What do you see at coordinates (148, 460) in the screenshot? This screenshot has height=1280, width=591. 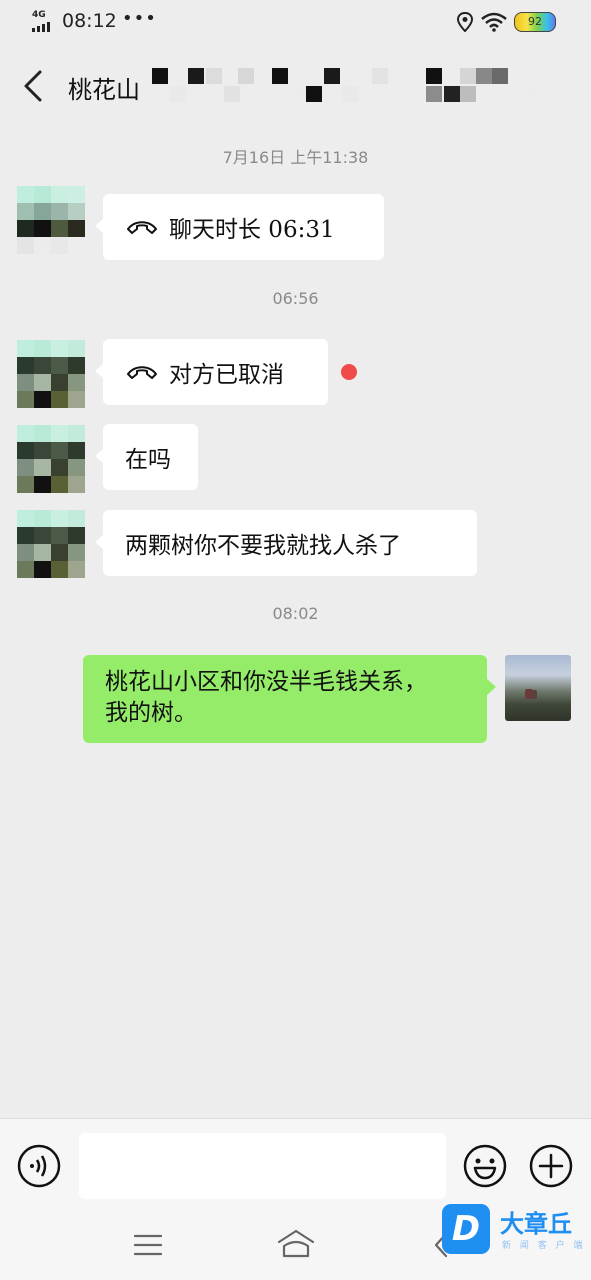 I see `message-text: 在吗` at bounding box center [148, 460].